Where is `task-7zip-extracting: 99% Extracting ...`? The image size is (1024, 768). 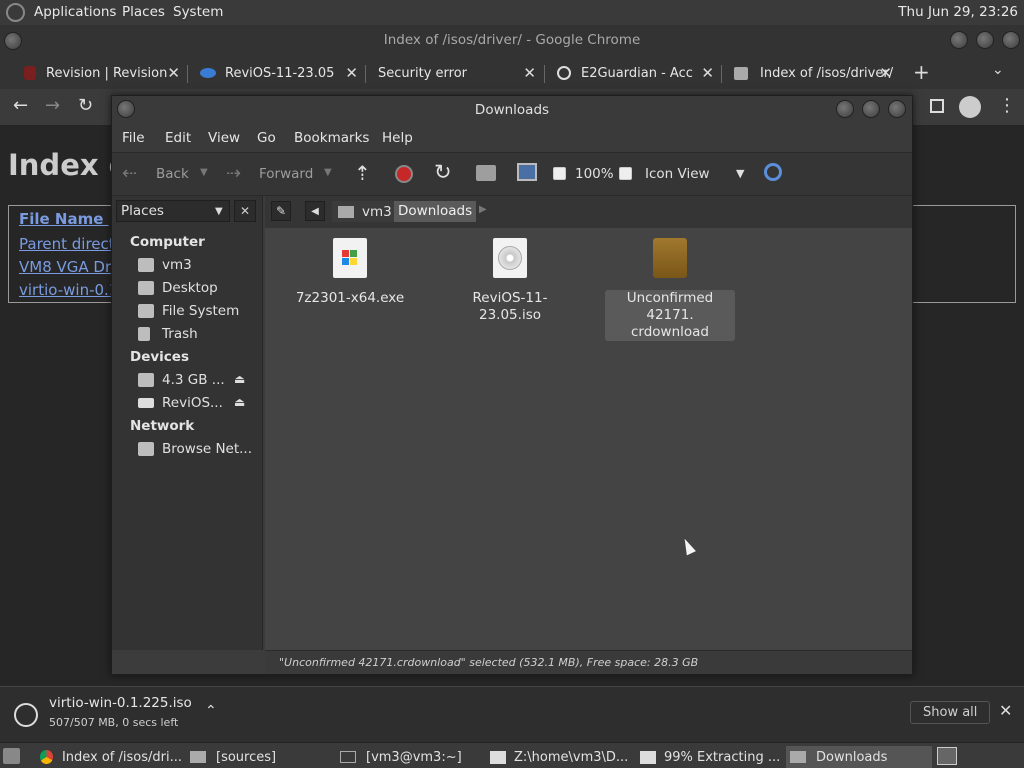 task-7zip-extracting: 99% Extracting ... is located at coordinates (709, 757).